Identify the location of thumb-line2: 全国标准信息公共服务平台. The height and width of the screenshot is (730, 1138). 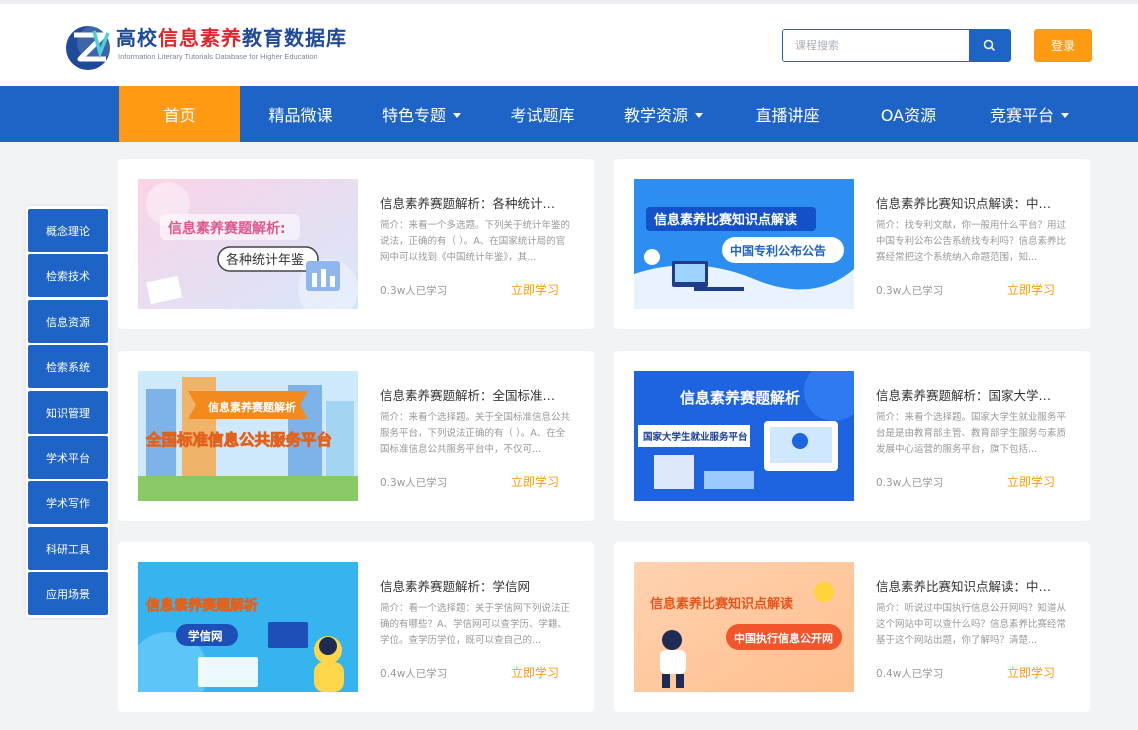
(238, 439).